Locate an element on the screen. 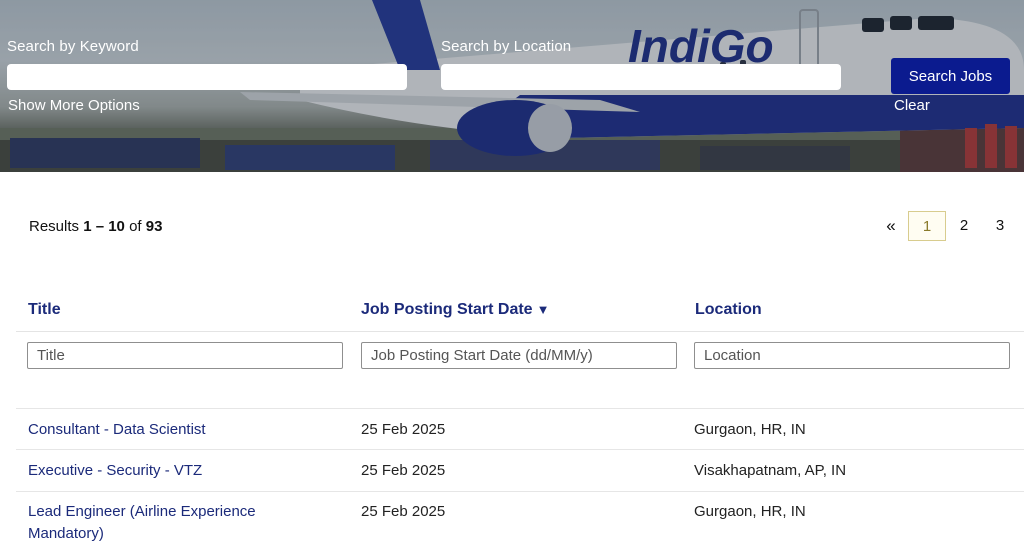  keyword-label: Search by Keyword is located at coordinates (73, 46).